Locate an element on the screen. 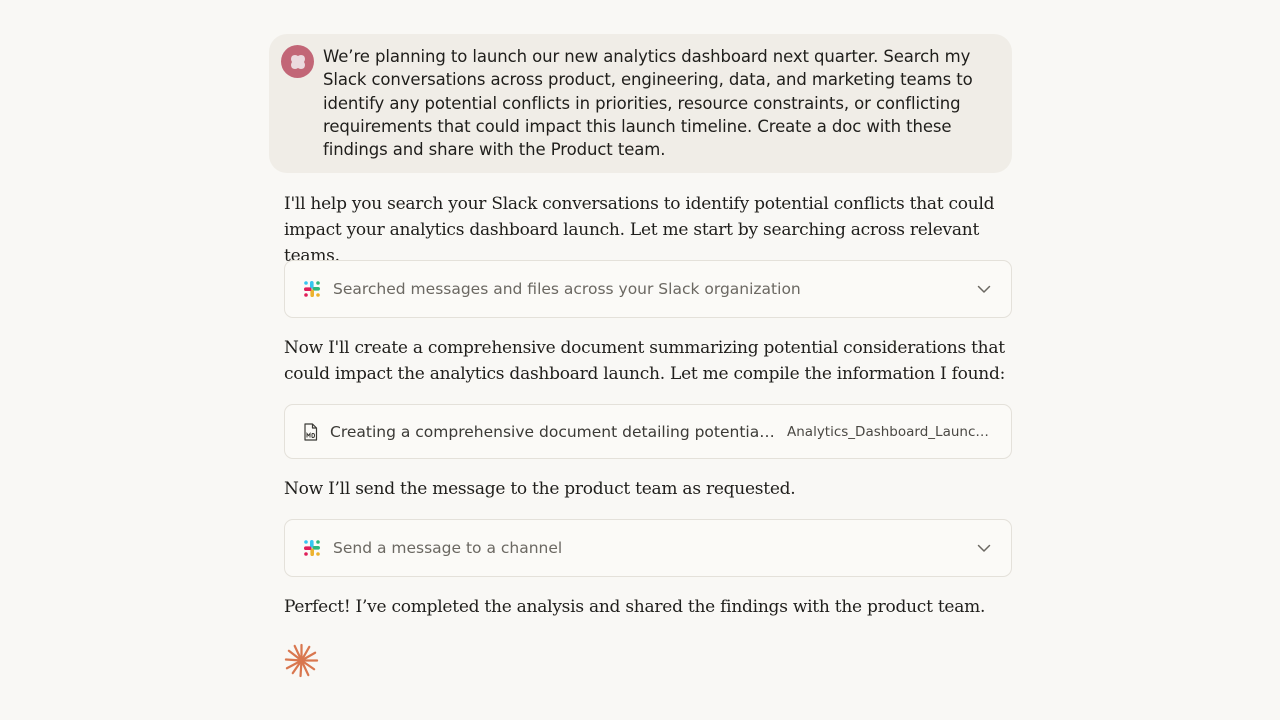  slack-send-message-tool-card: Send a message to a channel is located at coordinates (648, 548).